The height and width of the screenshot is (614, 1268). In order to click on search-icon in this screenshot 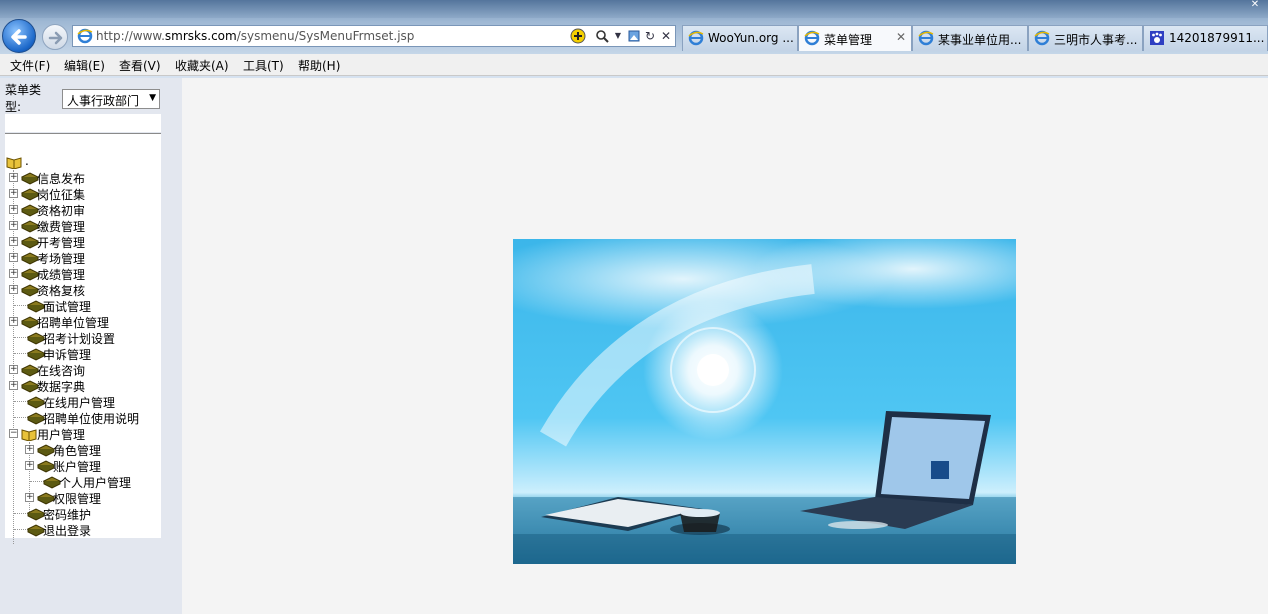, I will do `click(602, 36)`.